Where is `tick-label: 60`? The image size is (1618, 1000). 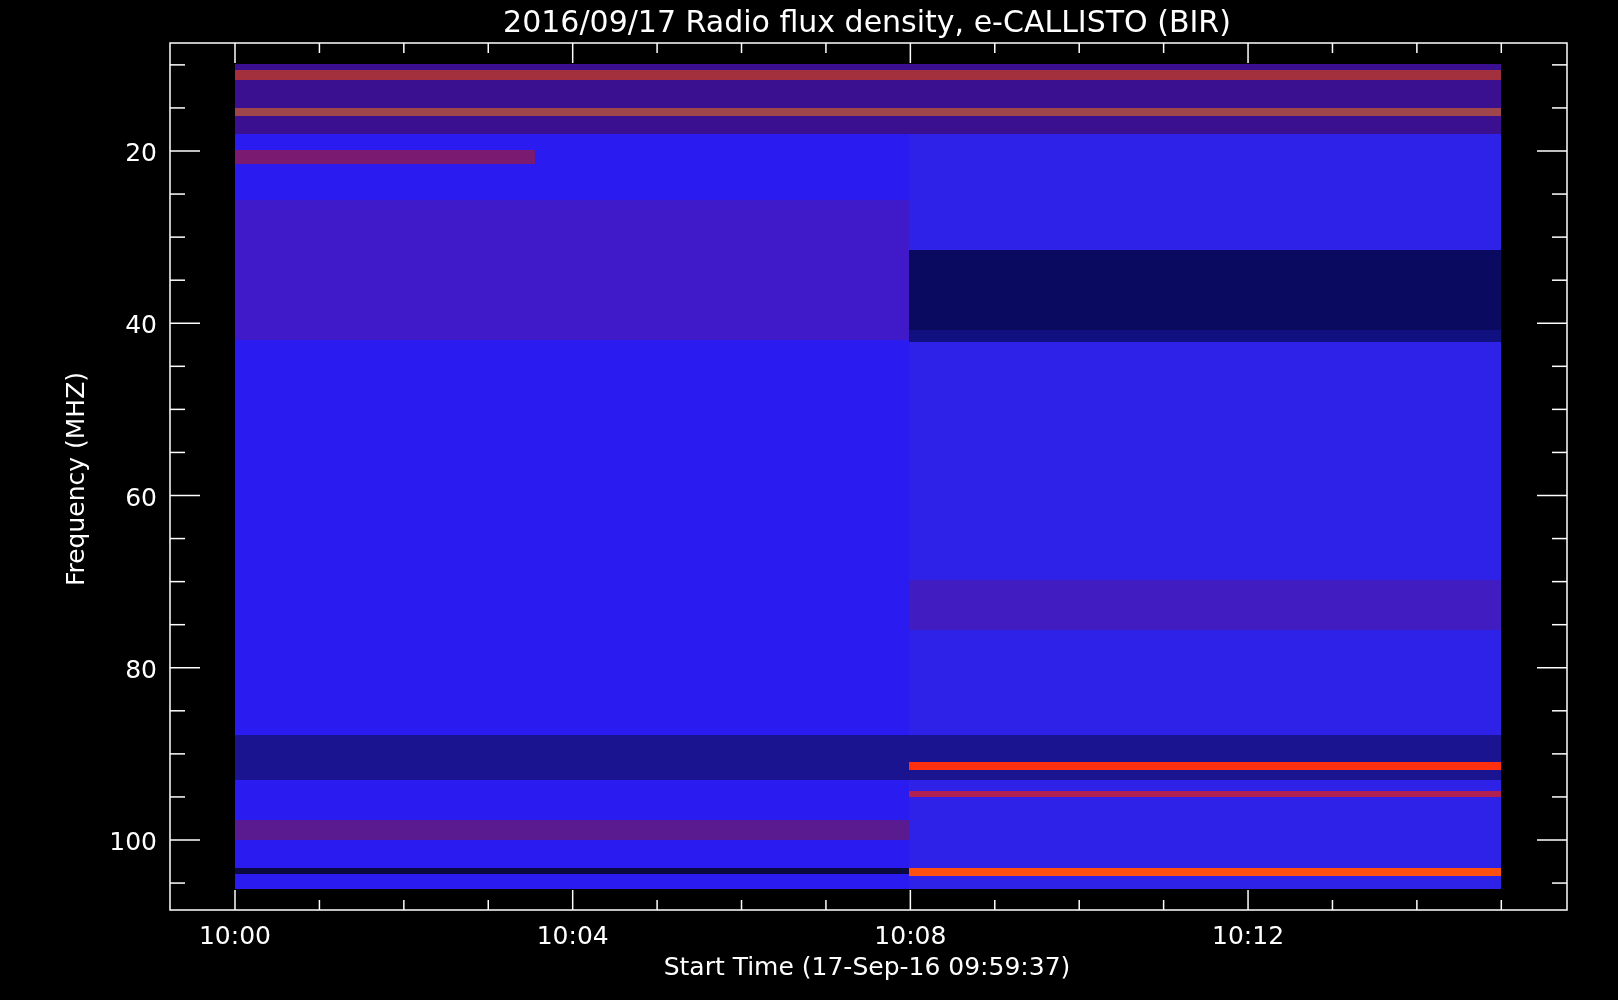
tick-label: 60 is located at coordinates (141, 497).